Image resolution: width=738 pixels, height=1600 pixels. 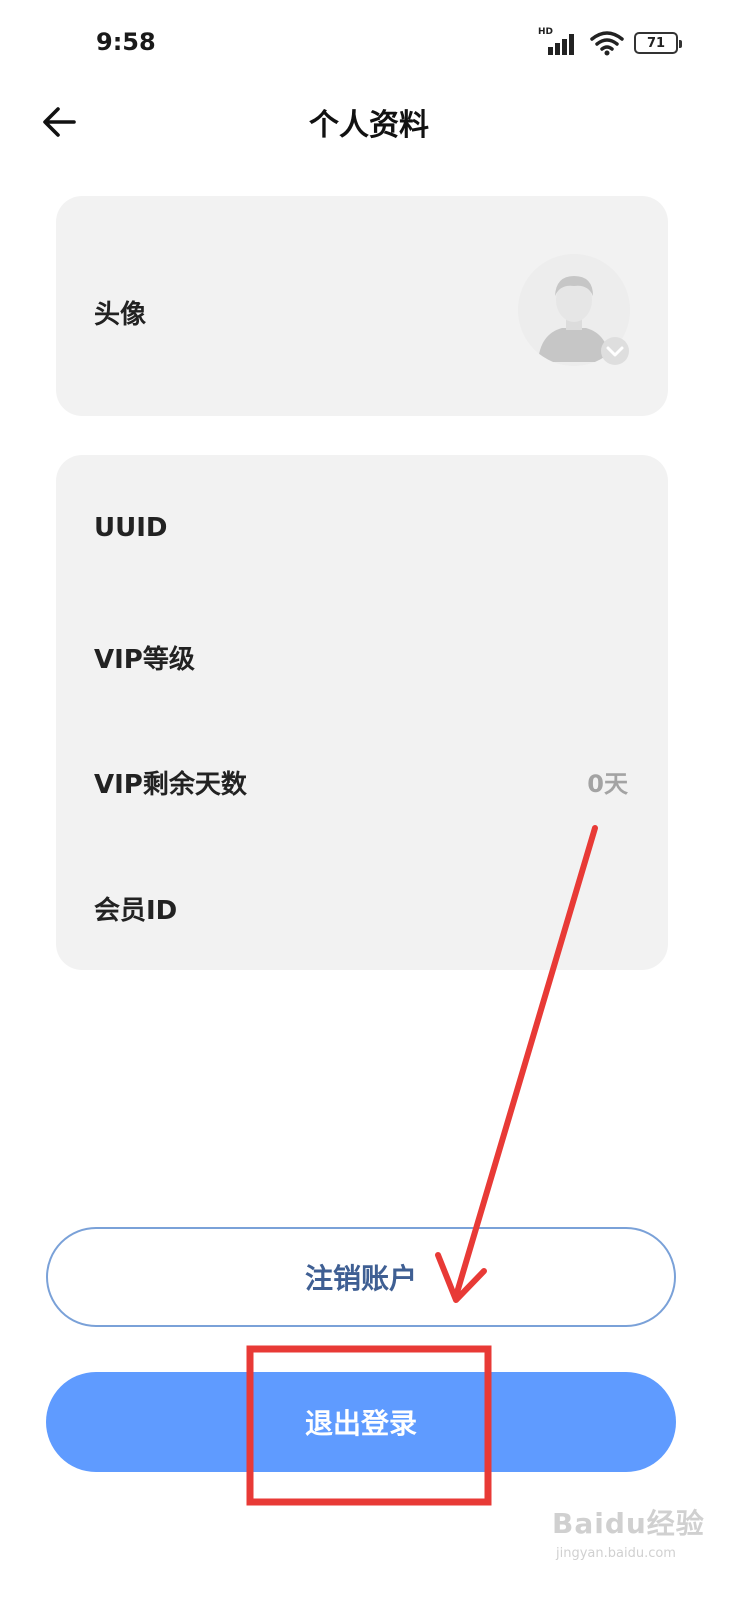 What do you see at coordinates (369, 125) in the screenshot?
I see `page-title: 个人资料` at bounding box center [369, 125].